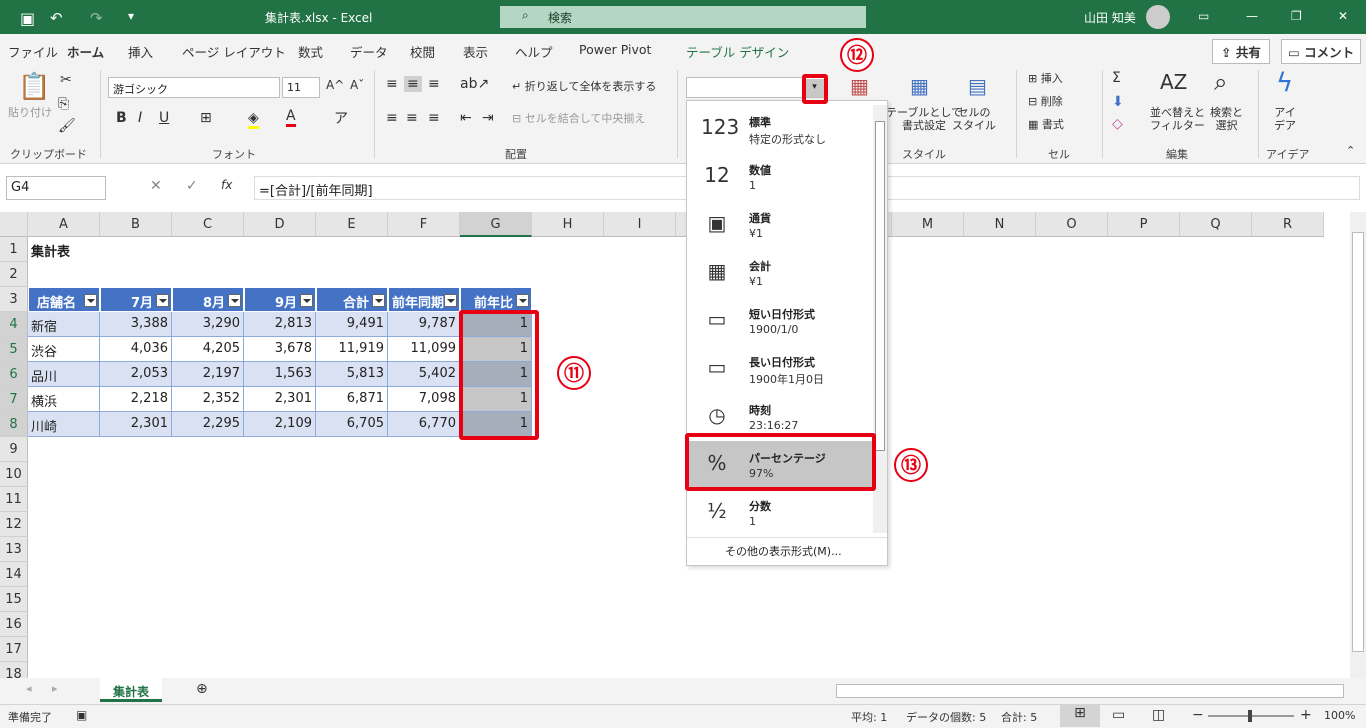 This screenshot has height=728, width=1366. I want to click on align-top-icon: ≡, so click(392, 84).